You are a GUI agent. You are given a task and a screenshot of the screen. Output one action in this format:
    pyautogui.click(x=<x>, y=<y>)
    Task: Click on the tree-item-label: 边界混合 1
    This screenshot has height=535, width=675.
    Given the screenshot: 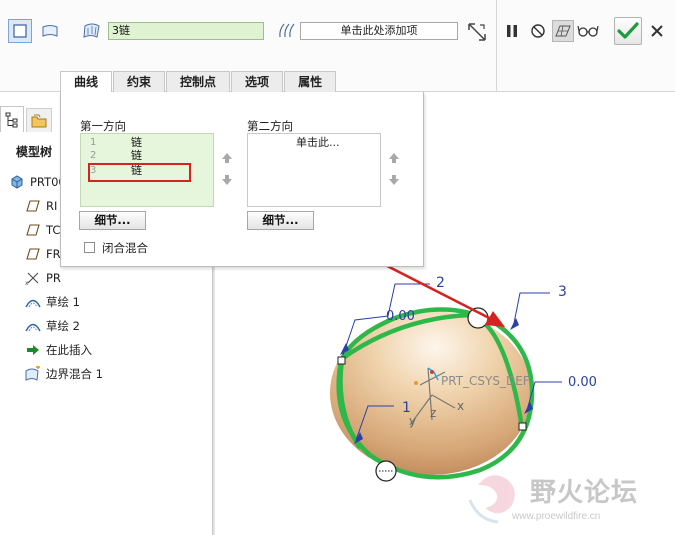 What is the action you would take?
    pyautogui.click(x=74, y=374)
    